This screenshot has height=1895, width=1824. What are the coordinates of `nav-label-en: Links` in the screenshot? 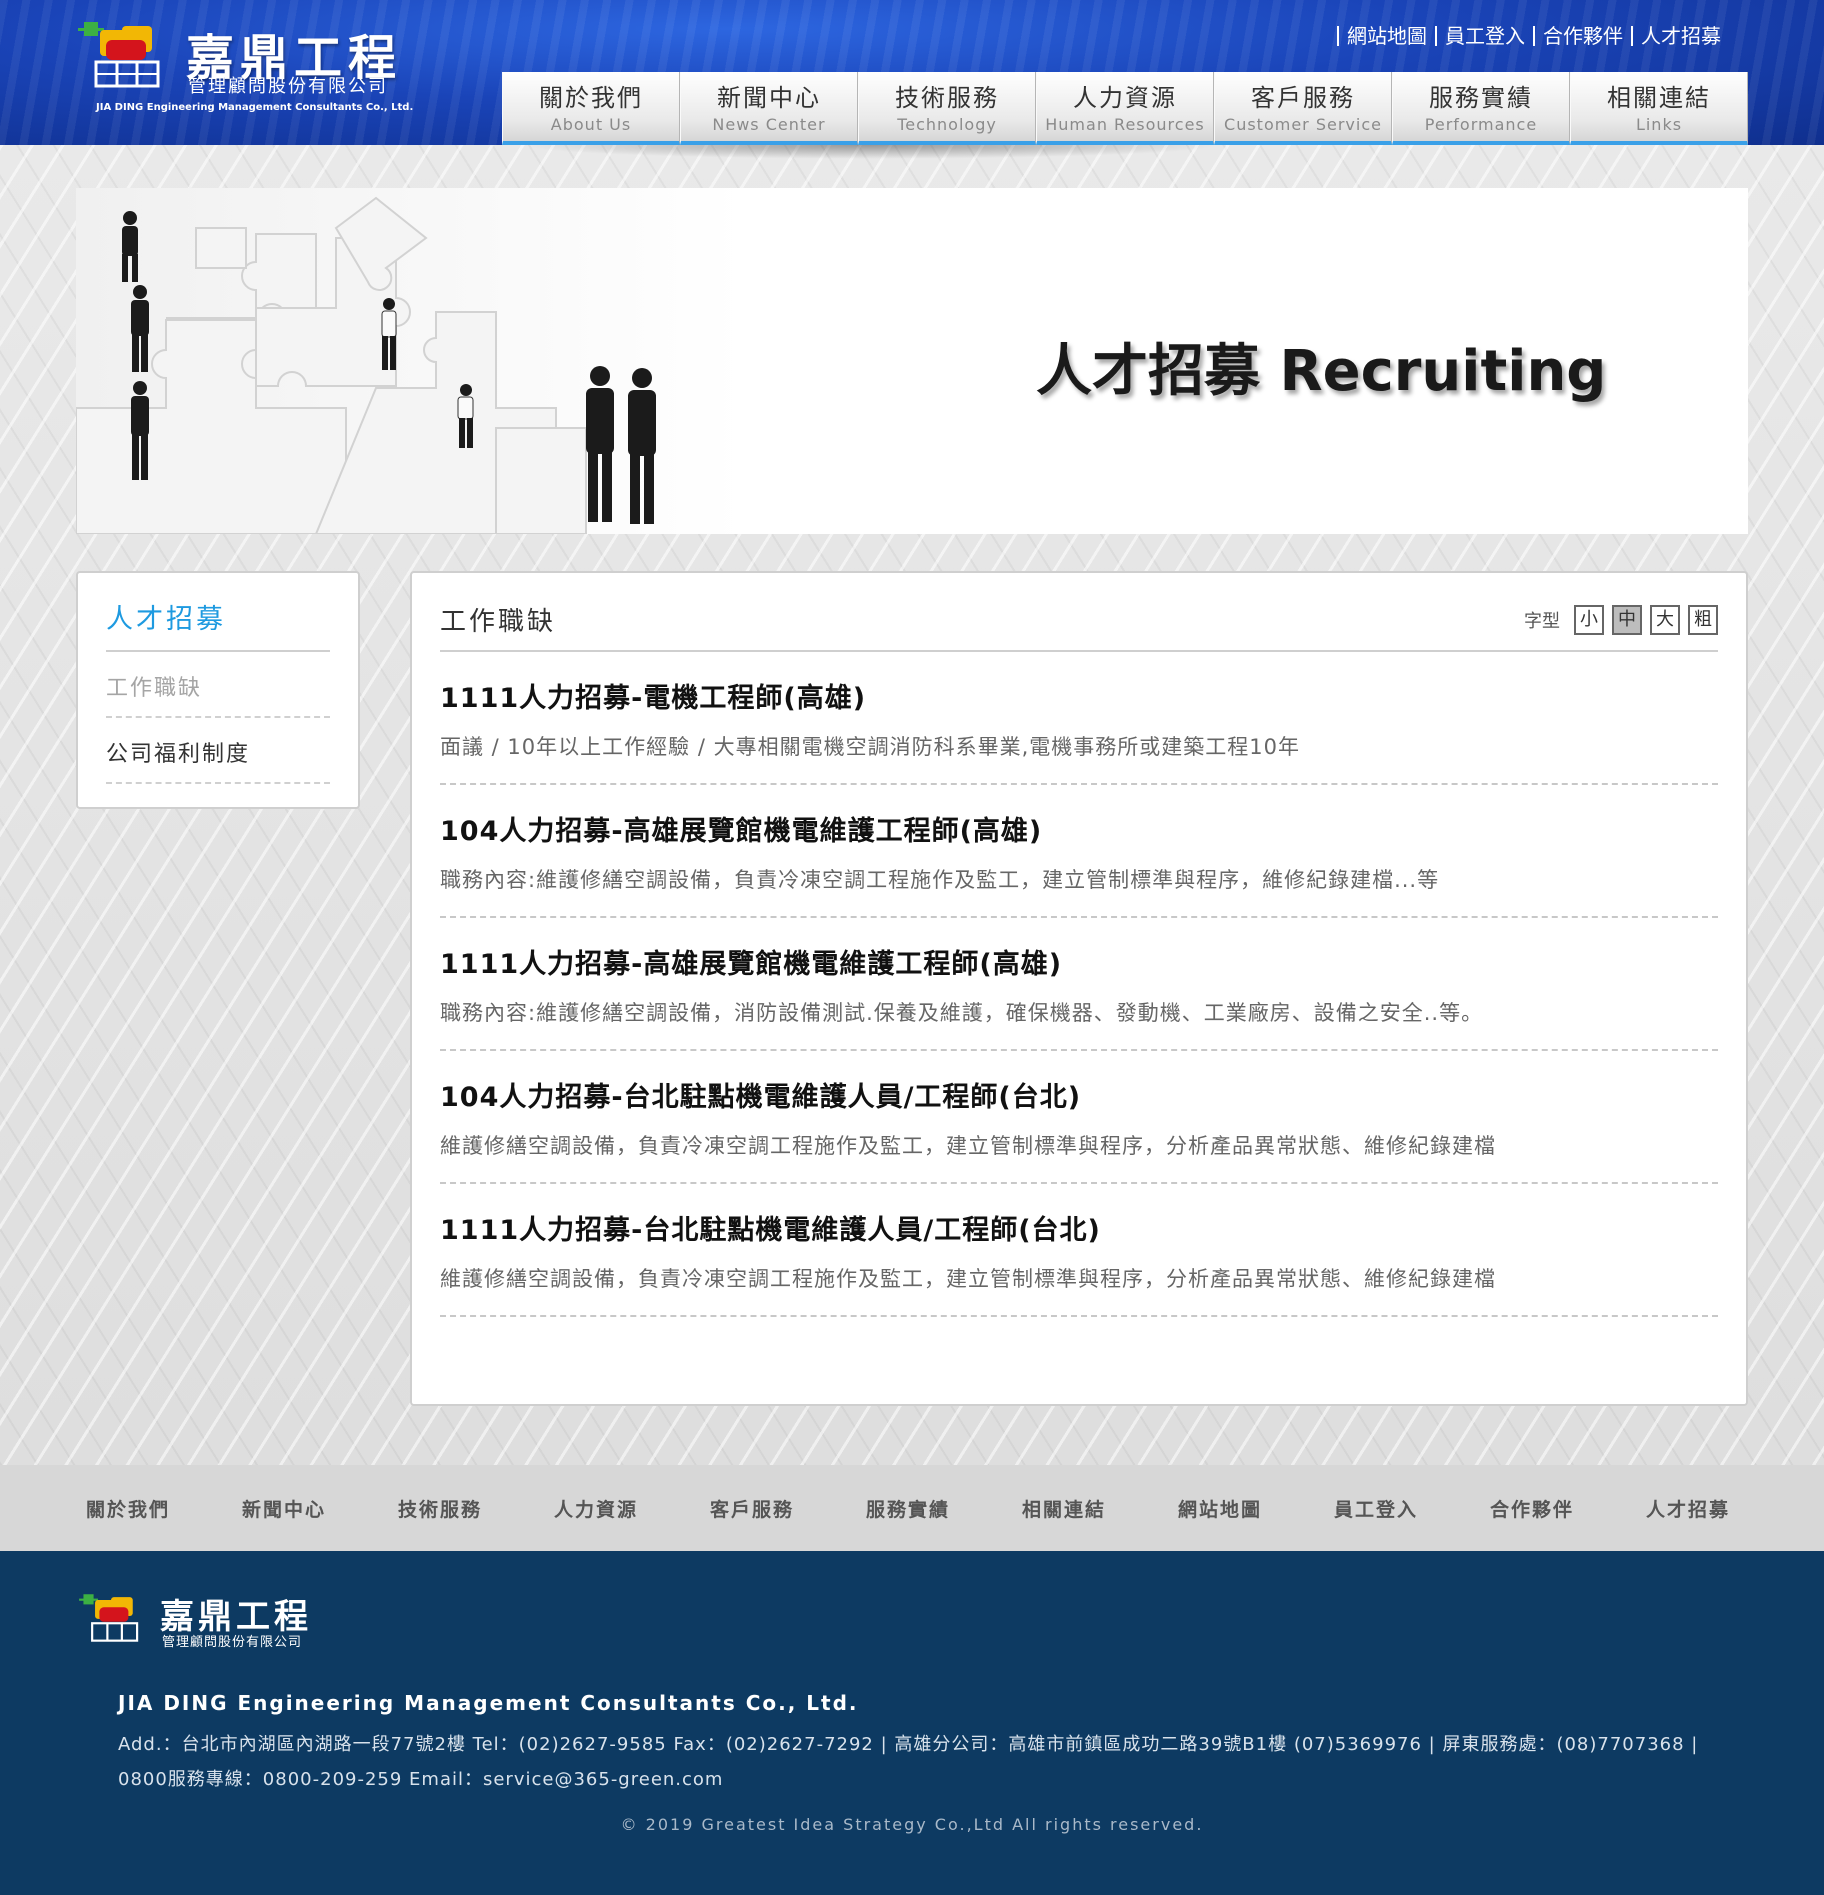 It's located at (1659, 124).